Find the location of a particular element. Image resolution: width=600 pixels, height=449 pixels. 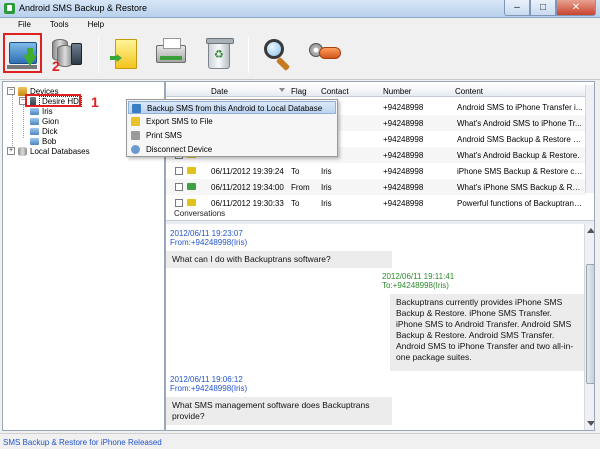

message-bubble-received: What can I do with Backuptrans software? is located at coordinates (279, 259).